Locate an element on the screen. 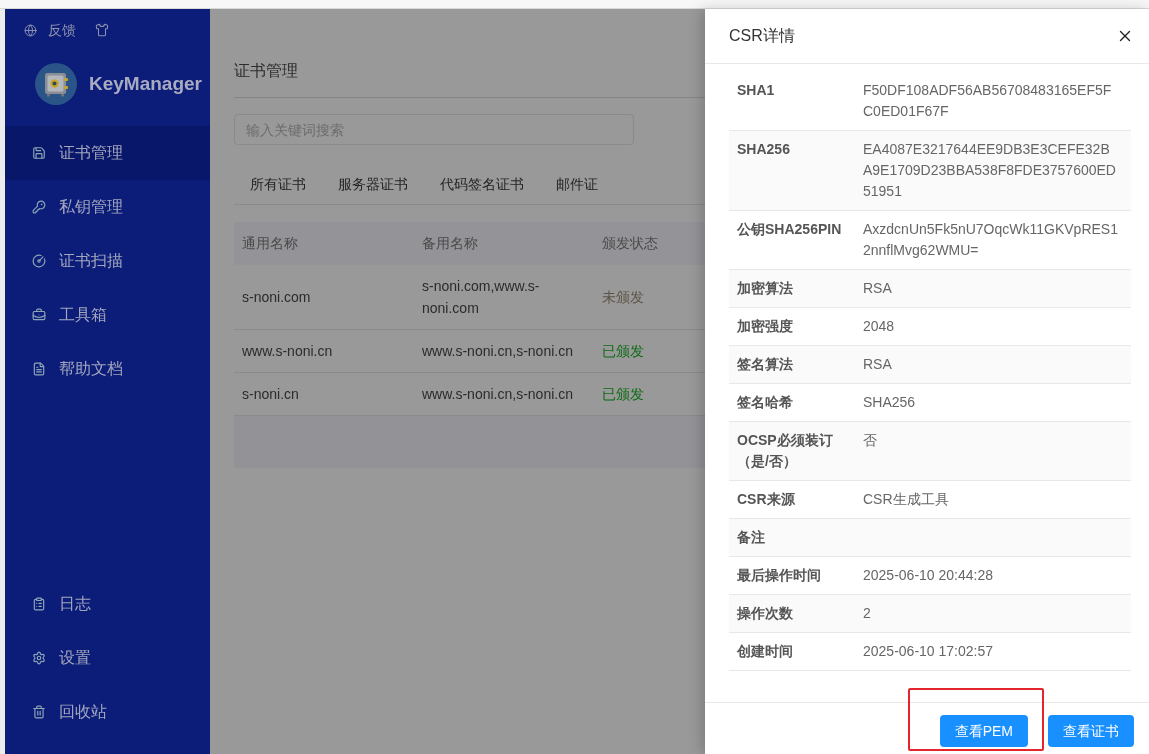 This screenshot has width=1149, height=754. table-cell-text: s-noni.com is located at coordinates (276, 297).